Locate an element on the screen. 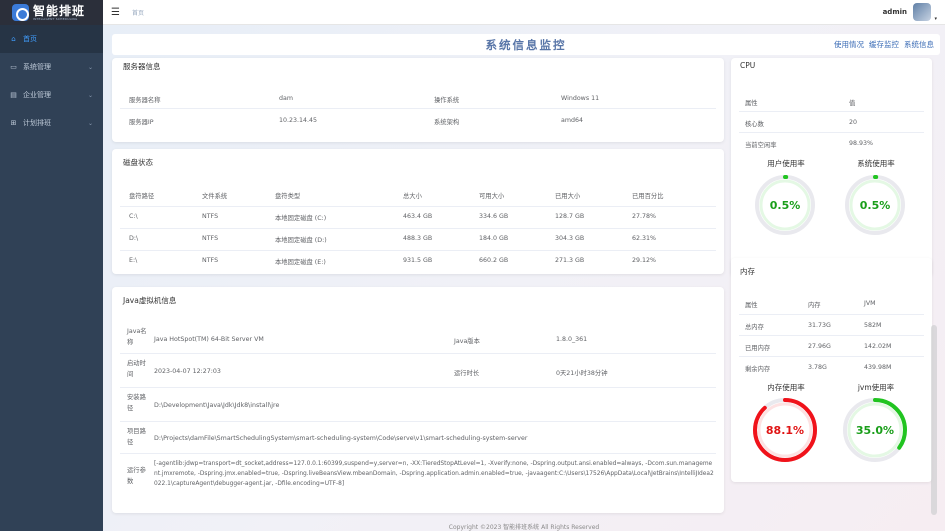 The image size is (945, 531). user-usage-label: 用户使用率 is located at coordinates (786, 163).